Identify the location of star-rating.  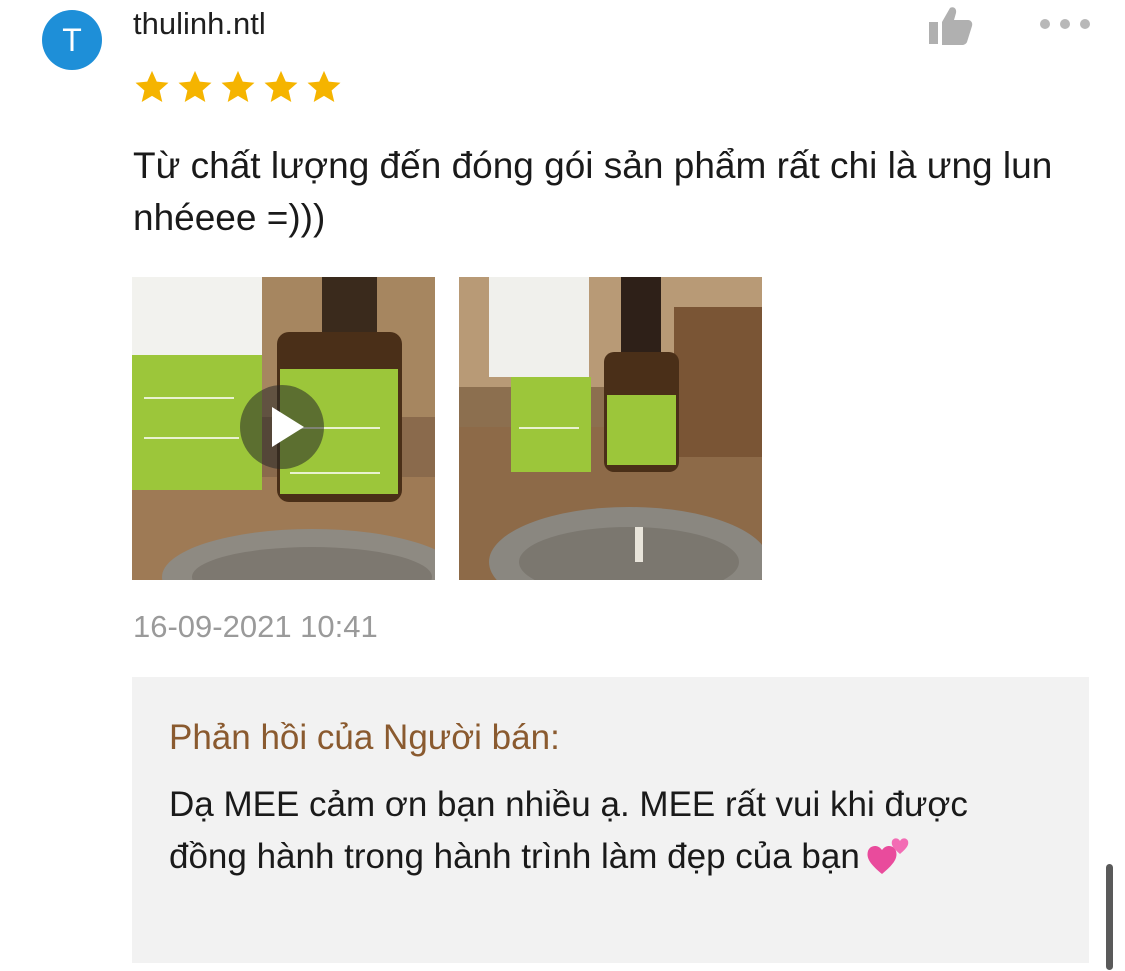
(238, 87).